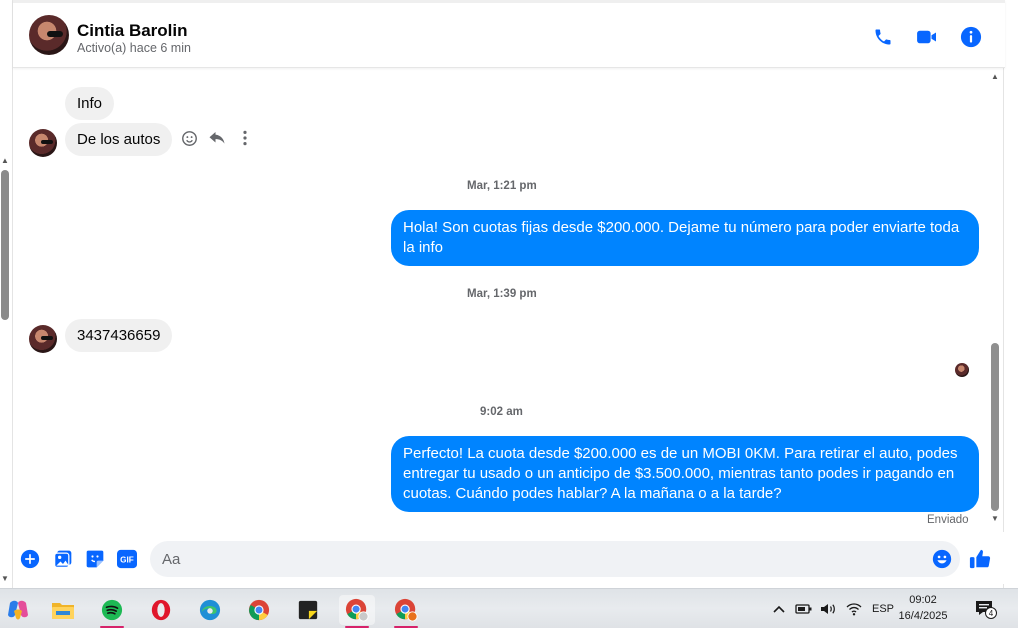 This screenshot has width=1018, height=628. Describe the element at coordinates (883, 608) in the screenshot. I see `input-language: ESP` at that location.